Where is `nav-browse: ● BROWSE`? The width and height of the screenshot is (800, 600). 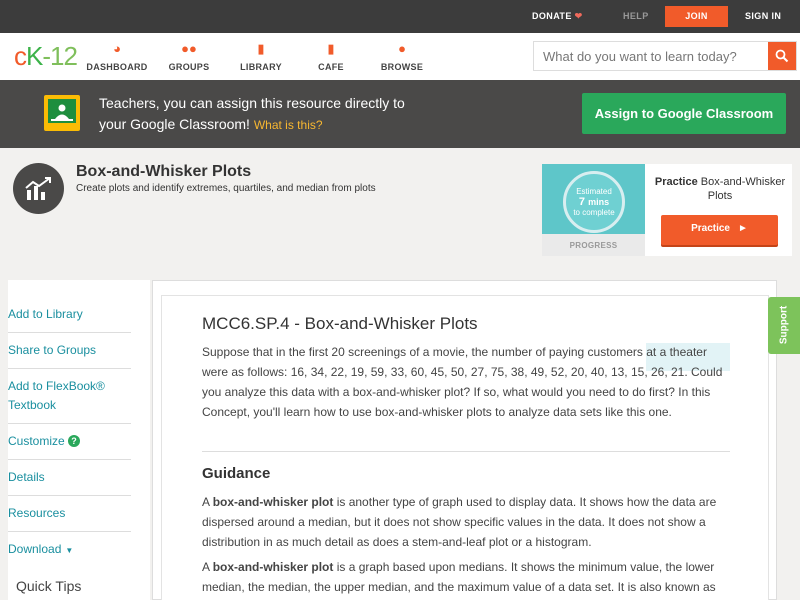 nav-browse: ● BROWSE is located at coordinates (402, 56).